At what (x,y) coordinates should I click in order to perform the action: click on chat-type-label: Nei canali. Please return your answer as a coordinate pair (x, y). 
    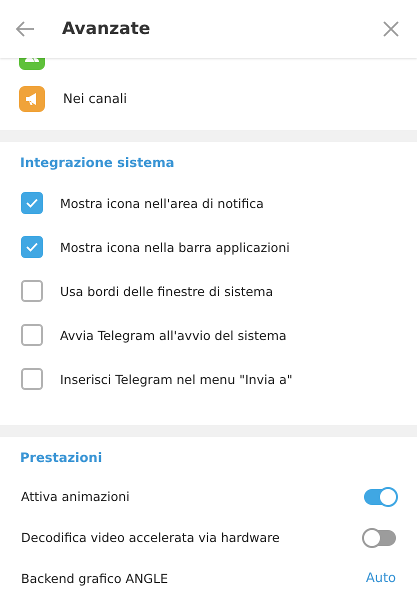
    Looking at the image, I should click on (95, 99).